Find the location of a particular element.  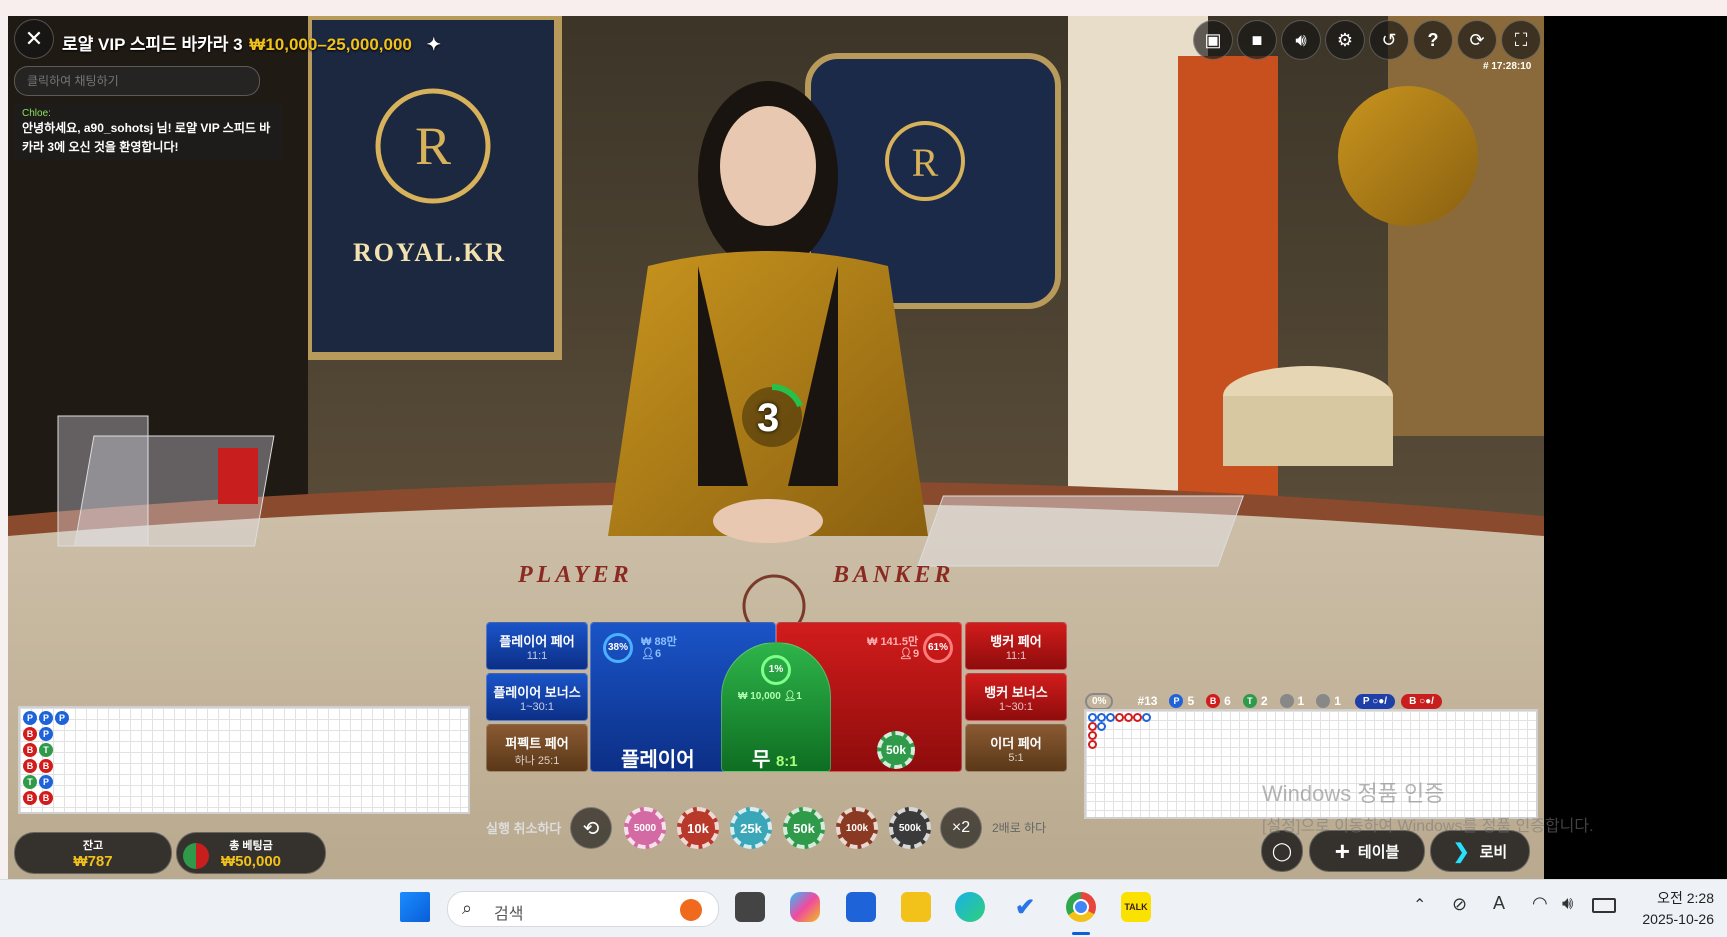

help-button: ? is located at coordinates (1433, 40).